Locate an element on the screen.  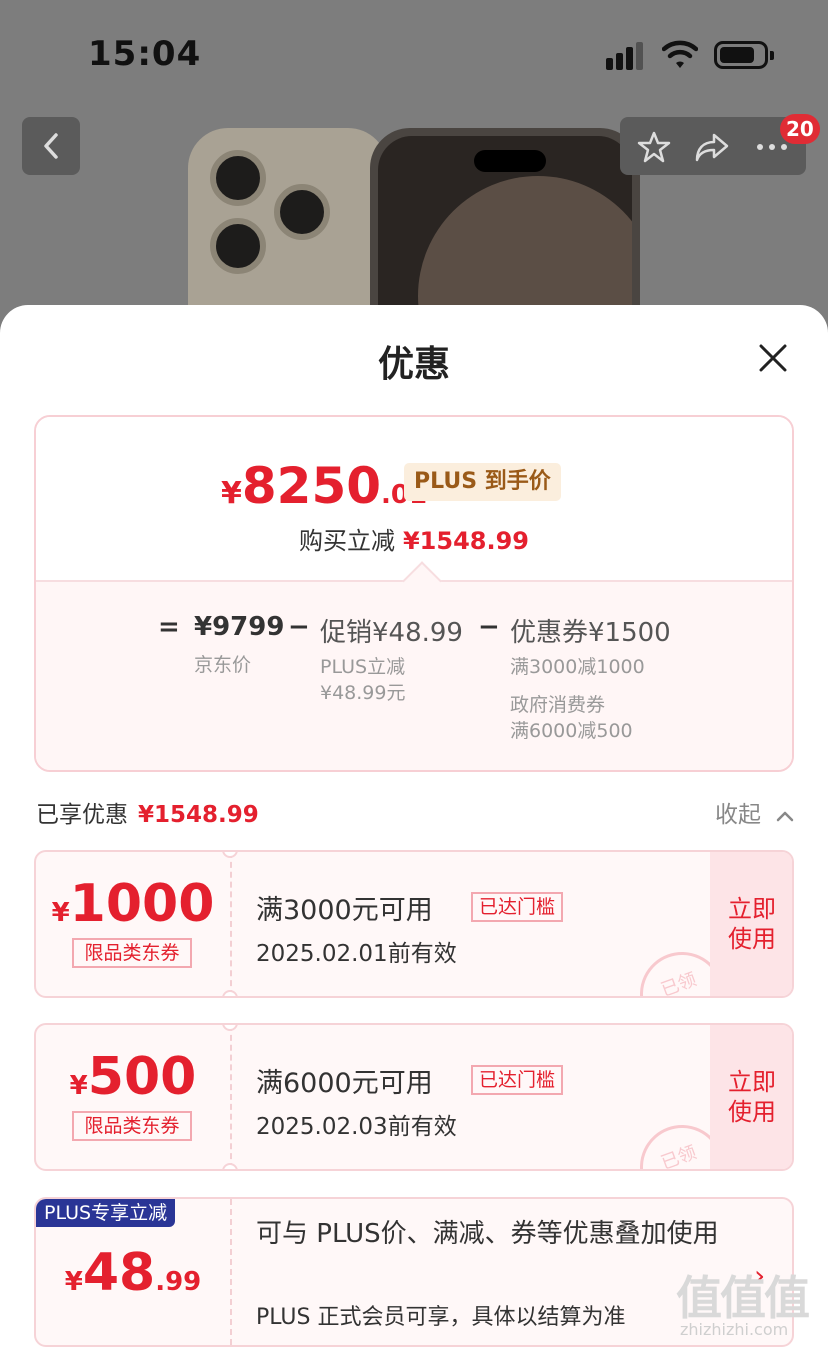
message-count-badge: 20 is located at coordinates (800, 129).